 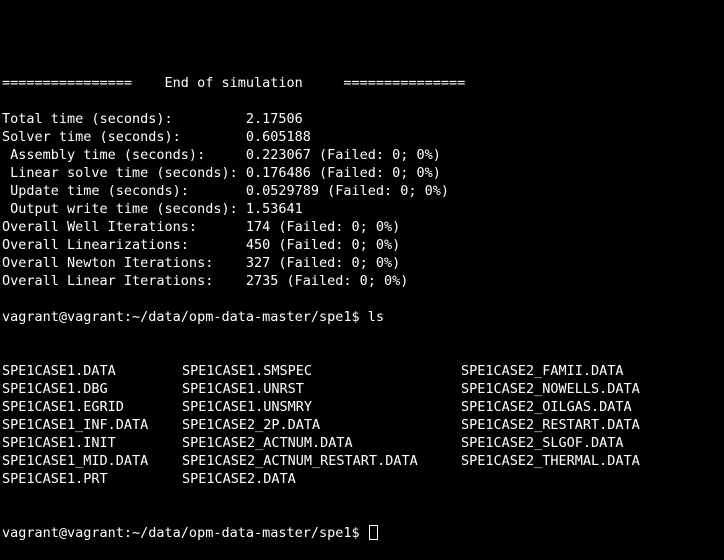 I want to click on file-name: SPE1CASE1.DBG, so click(x=55, y=389).